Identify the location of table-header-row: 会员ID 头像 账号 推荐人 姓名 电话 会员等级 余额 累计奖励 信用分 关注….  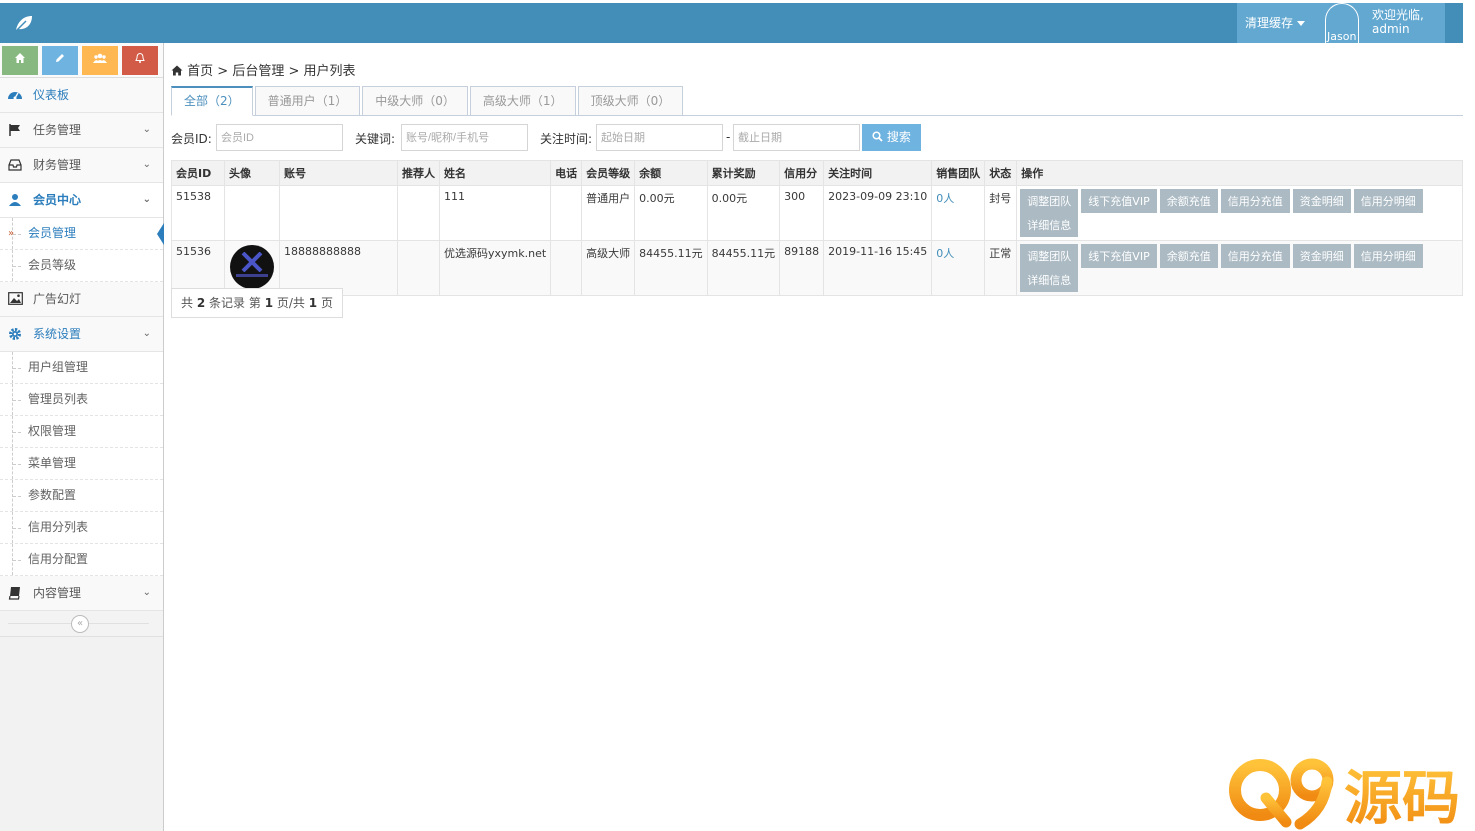
(817, 173).